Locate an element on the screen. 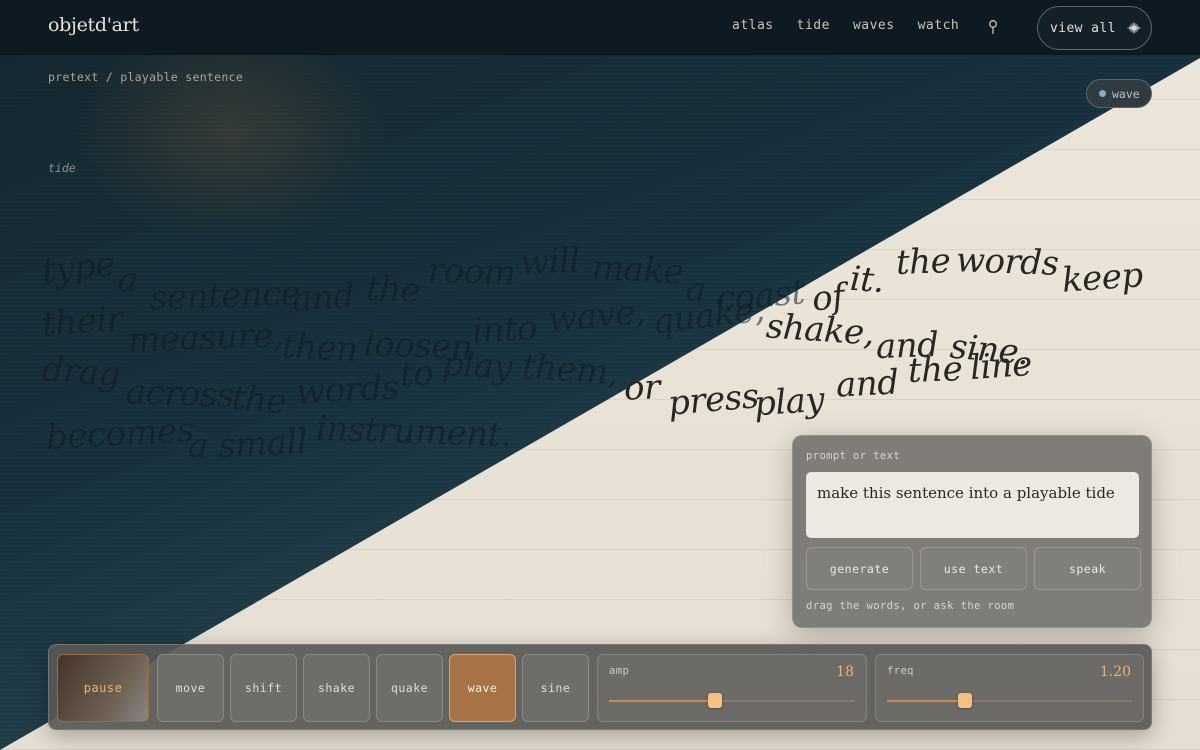 The height and width of the screenshot is (750, 1200). amp-label: amp is located at coordinates (619, 671).